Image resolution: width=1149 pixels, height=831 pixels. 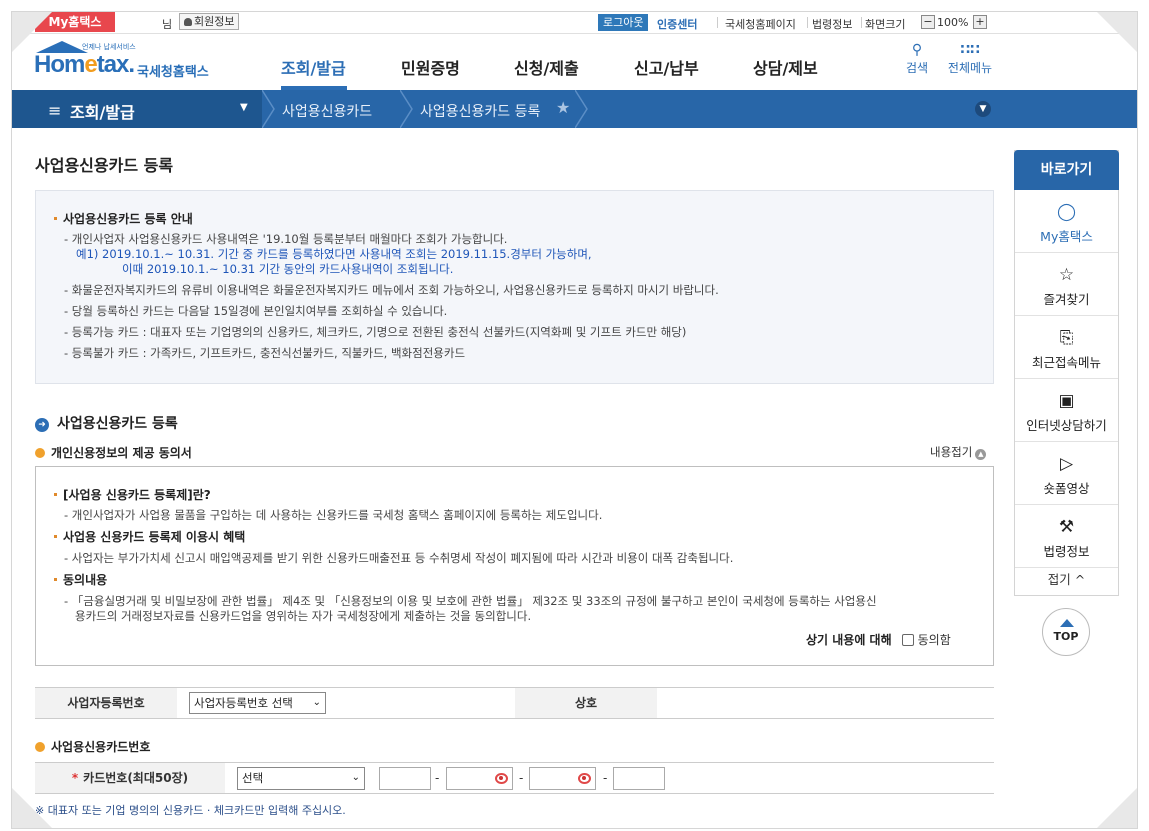 I want to click on search-button: ⚲ 검색, so click(x=917, y=58).